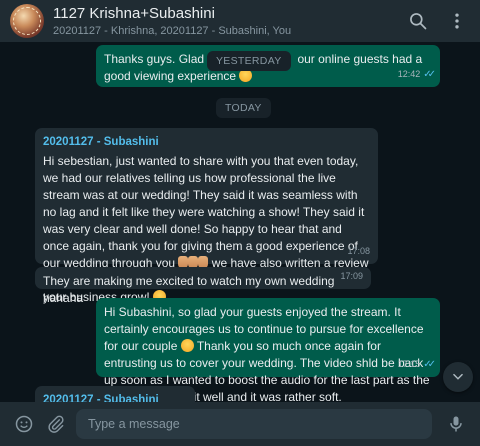  Describe the element at coordinates (409, 364) in the screenshot. I see `message-time: 17:15` at that location.